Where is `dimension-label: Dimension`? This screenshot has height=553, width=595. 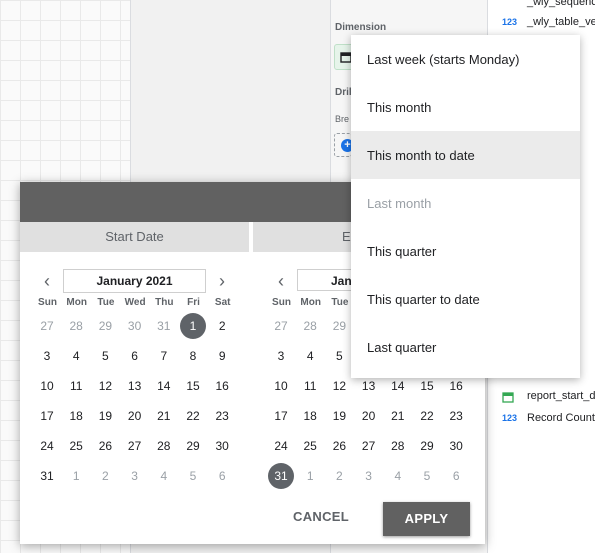
dimension-label: Dimension is located at coordinates (361, 27).